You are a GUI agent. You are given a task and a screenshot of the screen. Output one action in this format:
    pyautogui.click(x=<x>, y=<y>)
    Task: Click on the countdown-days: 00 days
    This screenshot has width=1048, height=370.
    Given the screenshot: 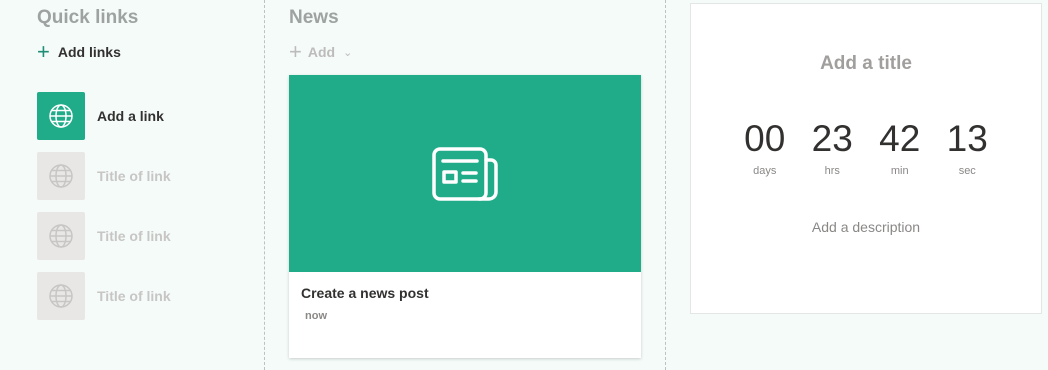 What is the action you would take?
    pyautogui.click(x=765, y=147)
    